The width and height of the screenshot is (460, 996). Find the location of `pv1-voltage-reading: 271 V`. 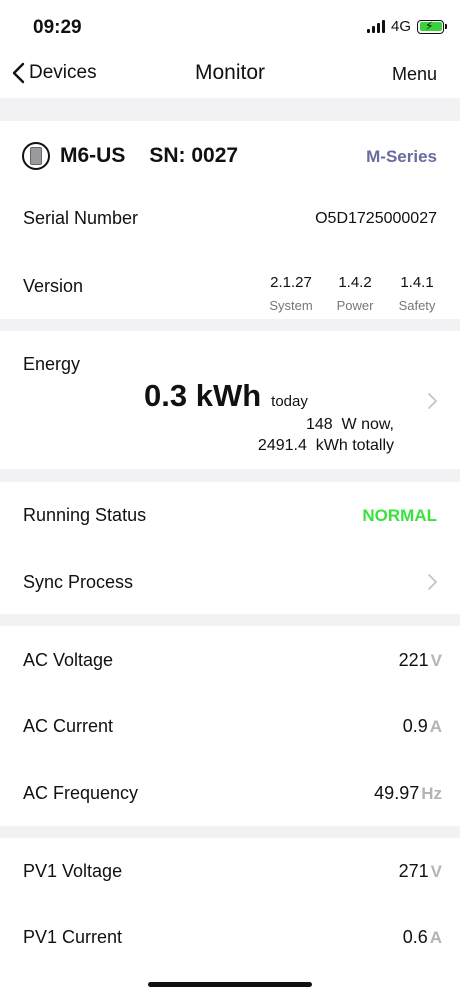

pv1-voltage-reading: 271 V is located at coordinates (420, 871).